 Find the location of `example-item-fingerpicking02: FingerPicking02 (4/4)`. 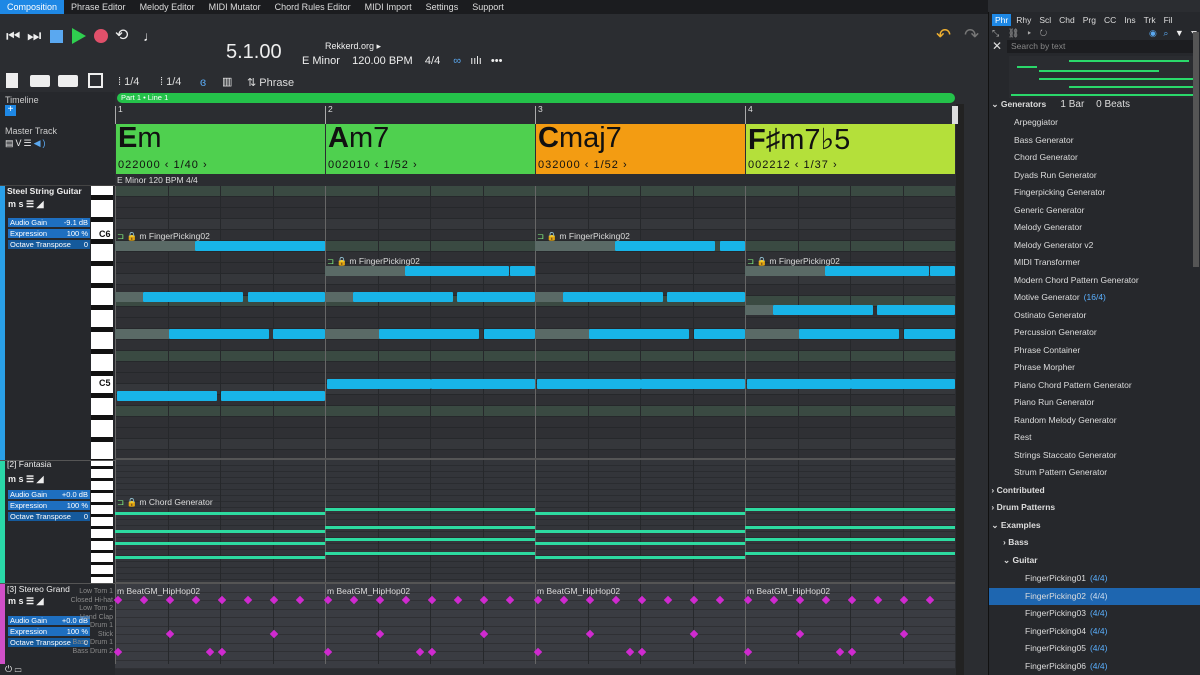

example-item-fingerpicking02: FingerPicking02 (4/4) is located at coordinates (1094, 596).